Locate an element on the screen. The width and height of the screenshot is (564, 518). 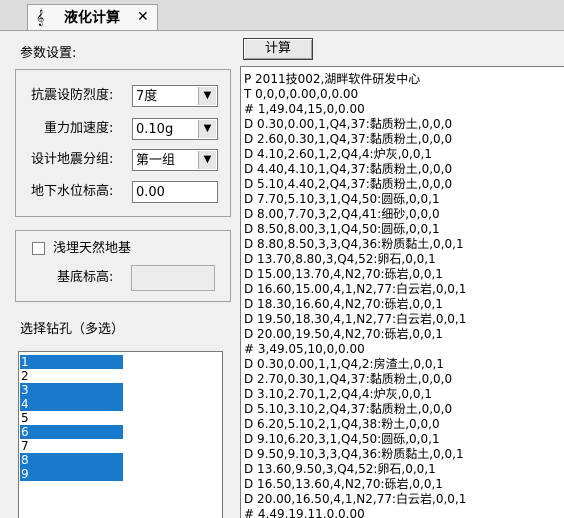
output-line: D 5.10,4.40,2,Q4,37:黏质粉土,0,0,0 is located at coordinates (348, 184).